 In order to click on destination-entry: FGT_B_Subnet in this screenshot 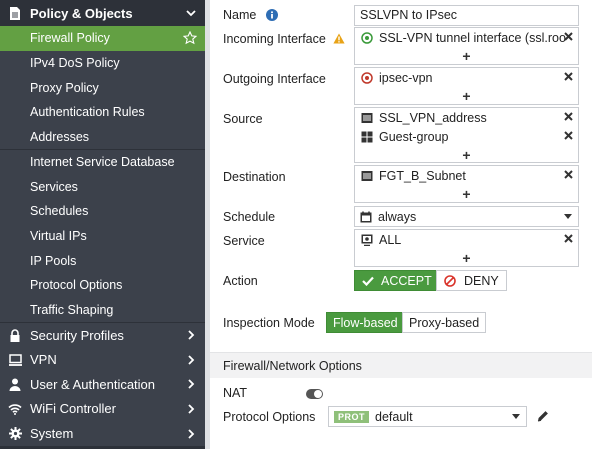, I will do `click(466, 175)`.